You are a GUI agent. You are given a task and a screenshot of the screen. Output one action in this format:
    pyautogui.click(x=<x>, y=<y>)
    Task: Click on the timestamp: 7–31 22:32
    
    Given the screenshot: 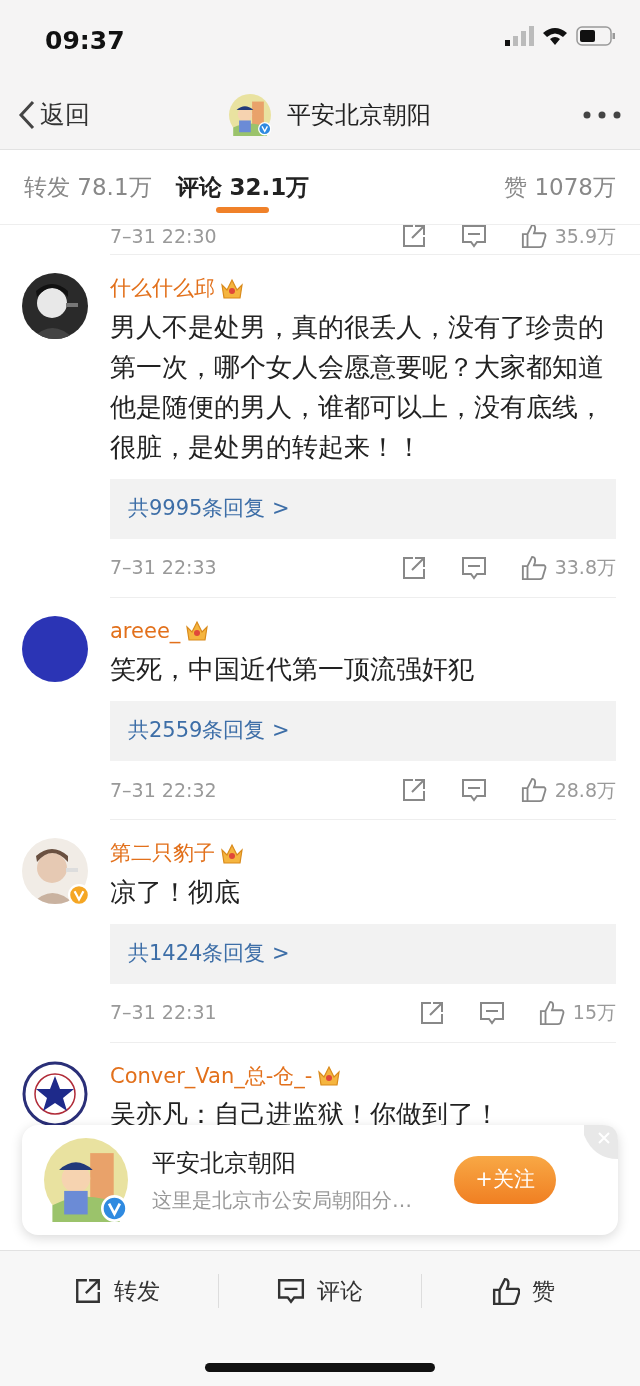 What is the action you would take?
    pyautogui.click(x=163, y=790)
    